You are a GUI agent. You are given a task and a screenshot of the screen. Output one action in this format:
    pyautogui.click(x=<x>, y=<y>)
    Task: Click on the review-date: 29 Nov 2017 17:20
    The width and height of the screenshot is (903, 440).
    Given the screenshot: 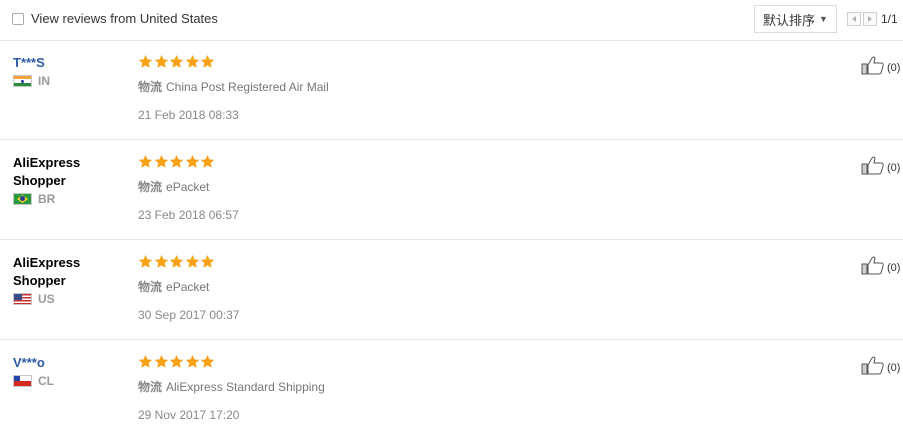 What is the action you would take?
    pyautogui.click(x=189, y=415)
    